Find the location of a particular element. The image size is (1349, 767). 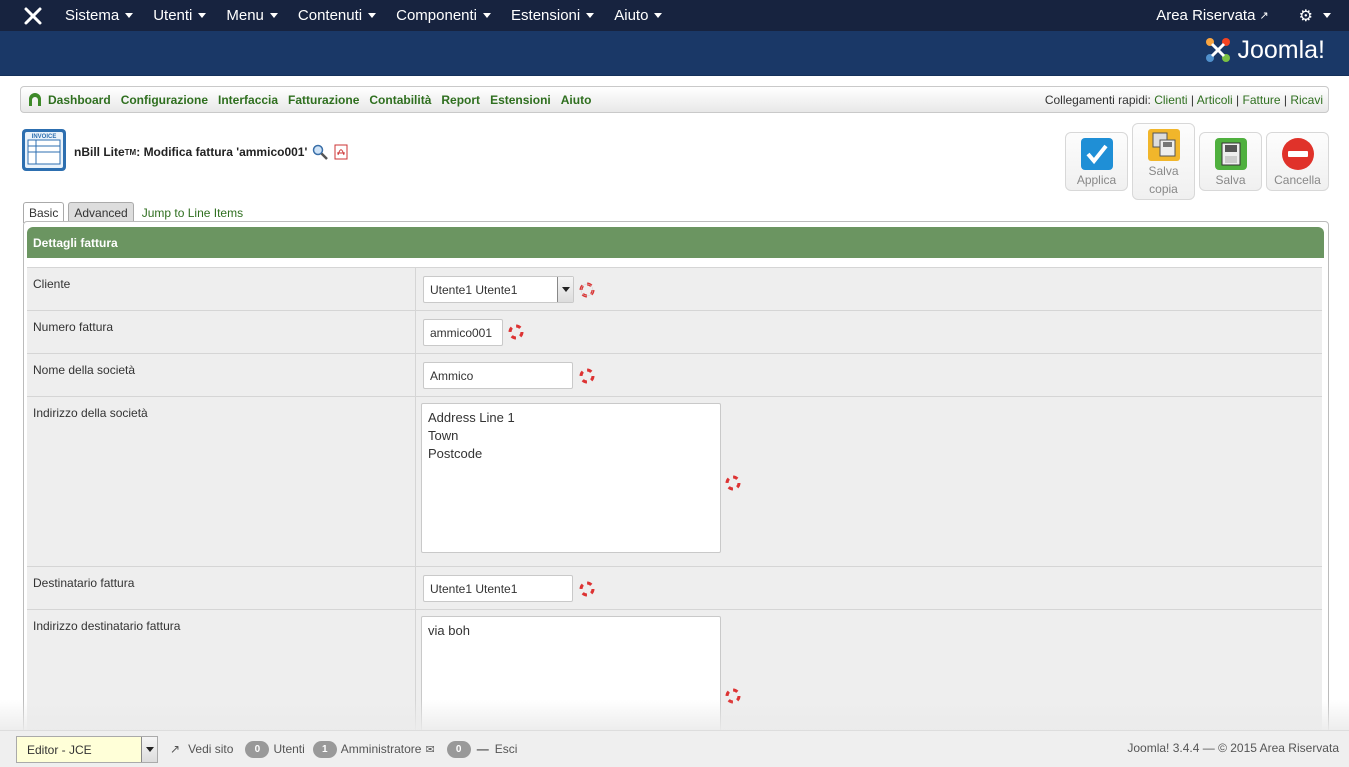

settings-dropdown: ⚙ is located at coordinates (1315, 16).